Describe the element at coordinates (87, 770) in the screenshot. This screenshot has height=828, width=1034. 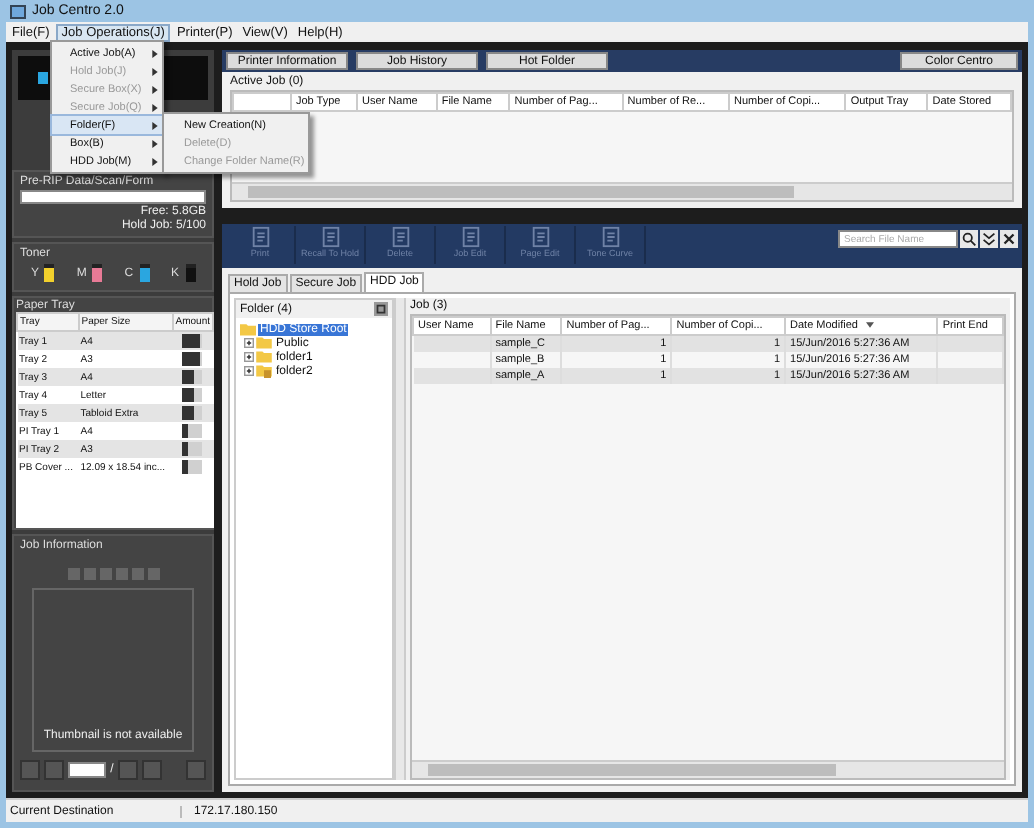
I see `page-field` at that location.